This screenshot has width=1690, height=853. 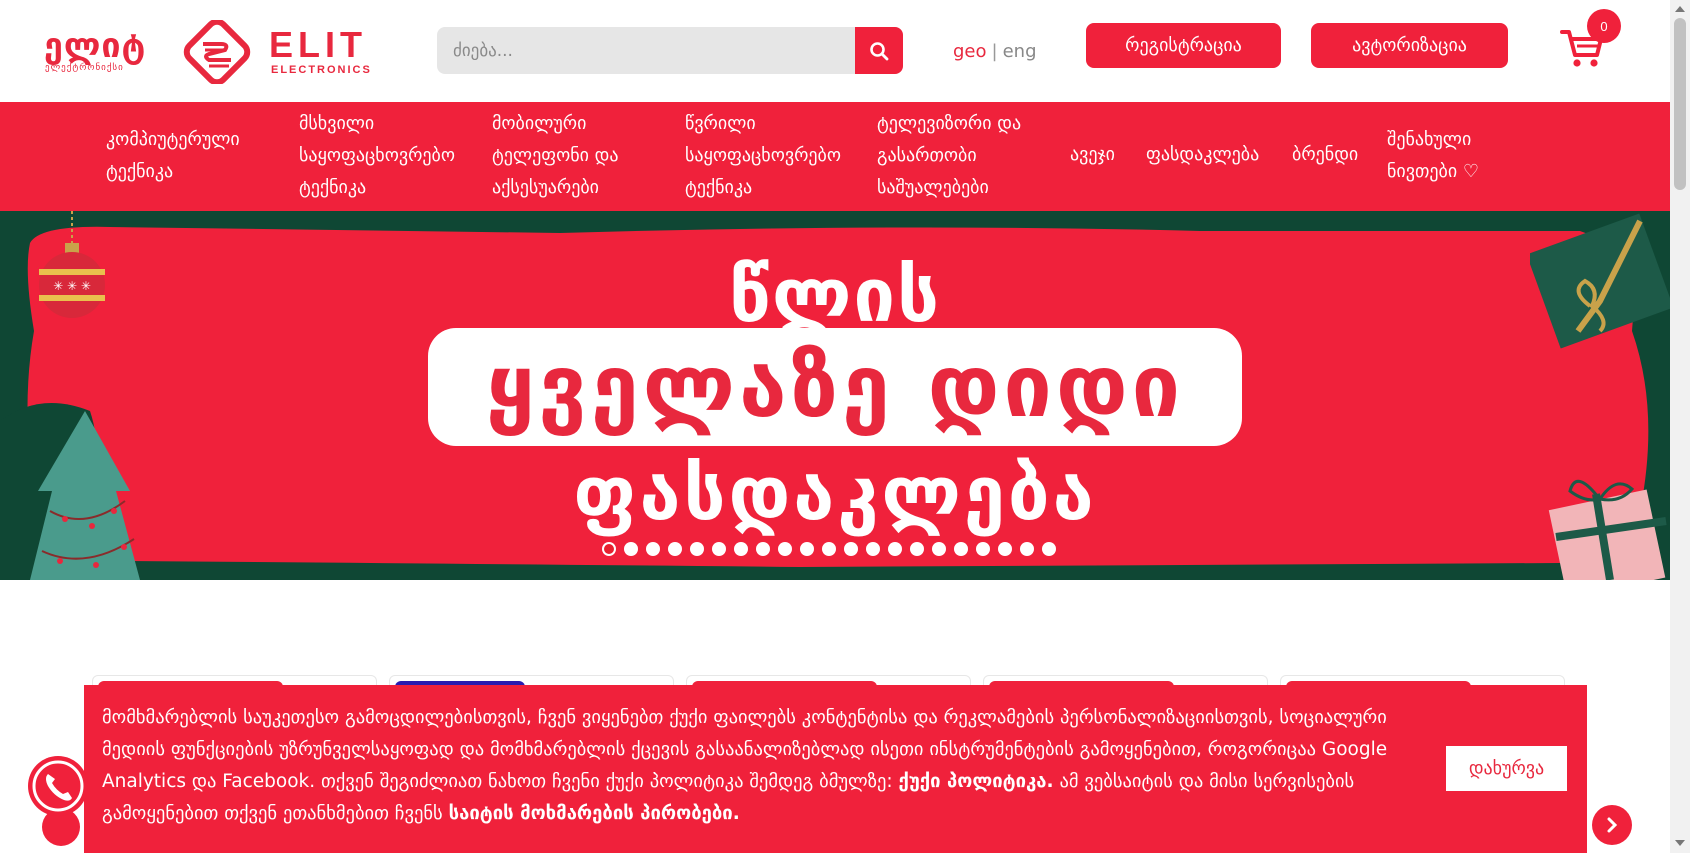 What do you see at coordinates (1020, 51) in the screenshot?
I see `lang-eng-link: eng` at bounding box center [1020, 51].